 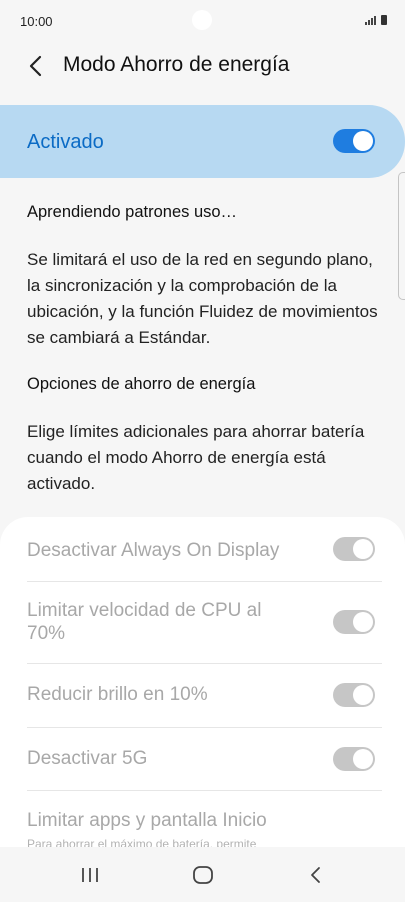 I want to click on option-label: Desactivar Always On Display, so click(x=153, y=550).